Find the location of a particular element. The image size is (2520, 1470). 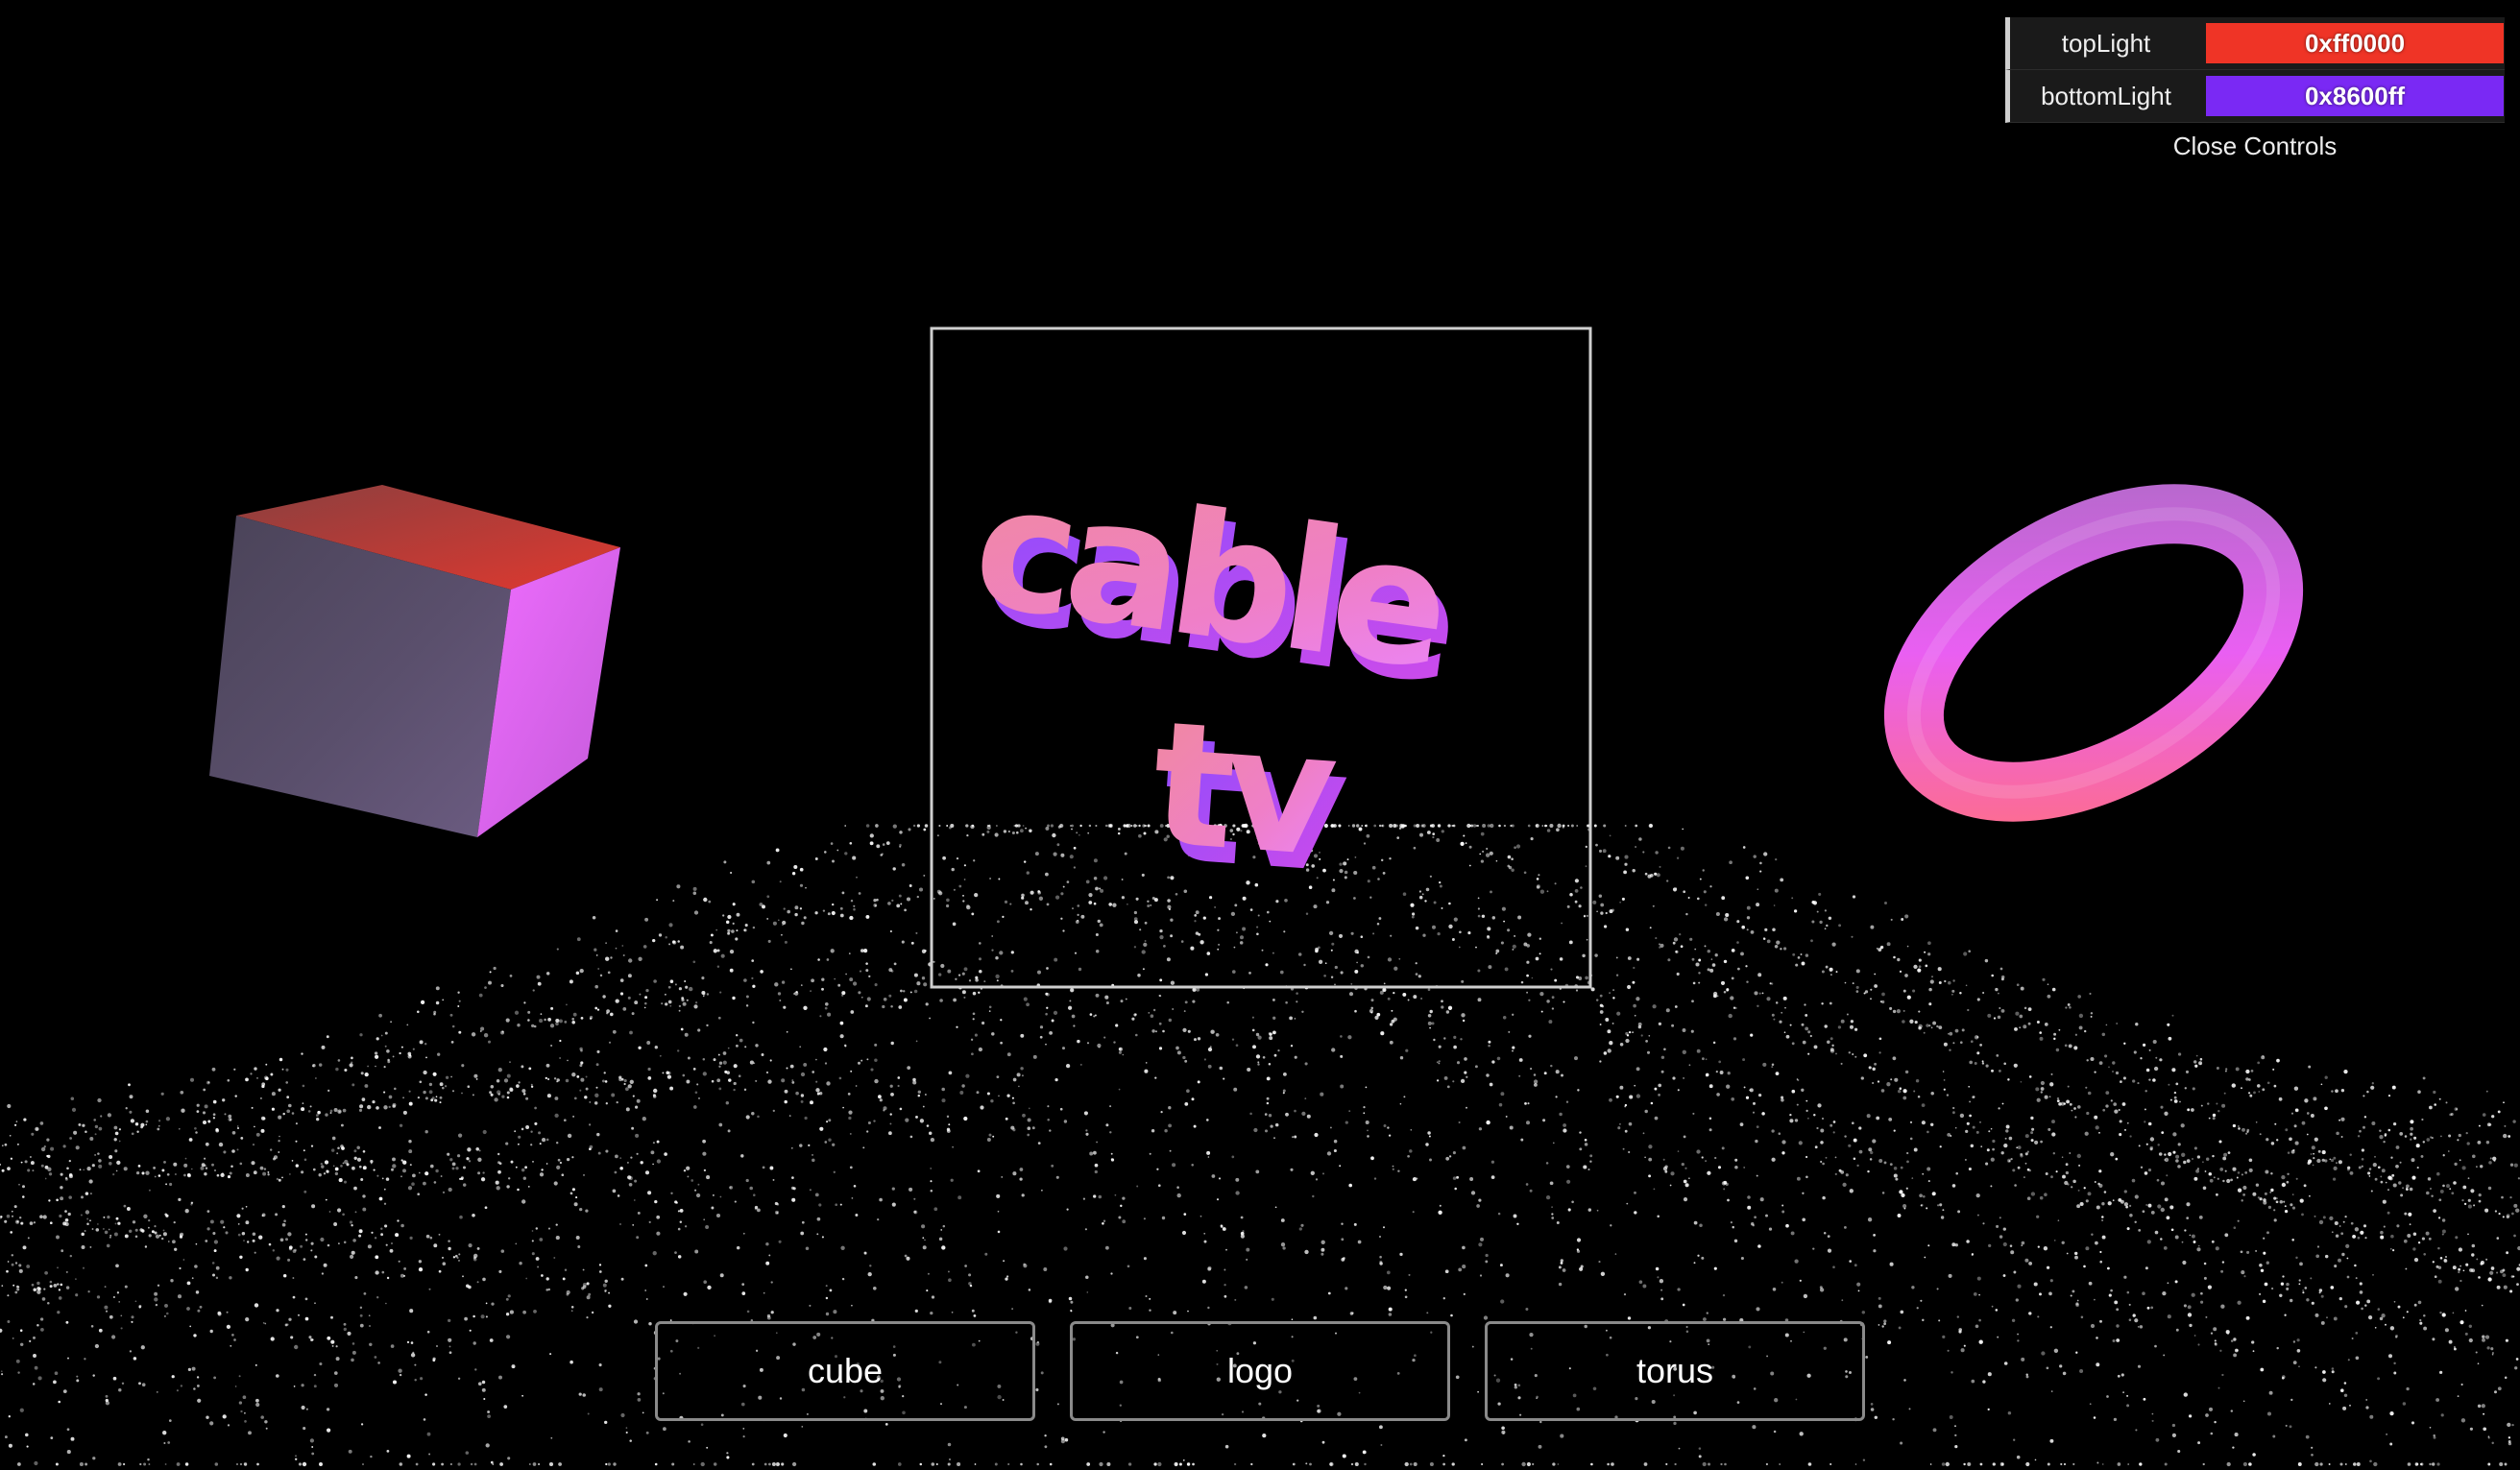

control-row-toplight: topLight 0xff0000 is located at coordinates (2255, 43).